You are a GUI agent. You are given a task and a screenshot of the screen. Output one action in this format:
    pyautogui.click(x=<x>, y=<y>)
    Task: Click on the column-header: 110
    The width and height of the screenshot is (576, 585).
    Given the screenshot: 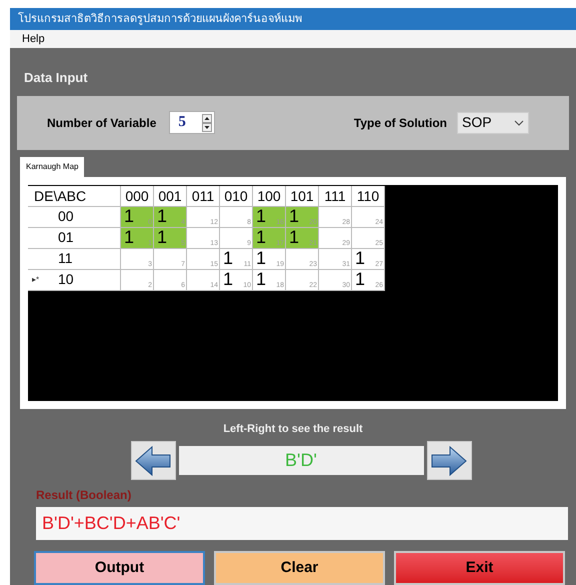 What is the action you would take?
    pyautogui.click(x=368, y=196)
    